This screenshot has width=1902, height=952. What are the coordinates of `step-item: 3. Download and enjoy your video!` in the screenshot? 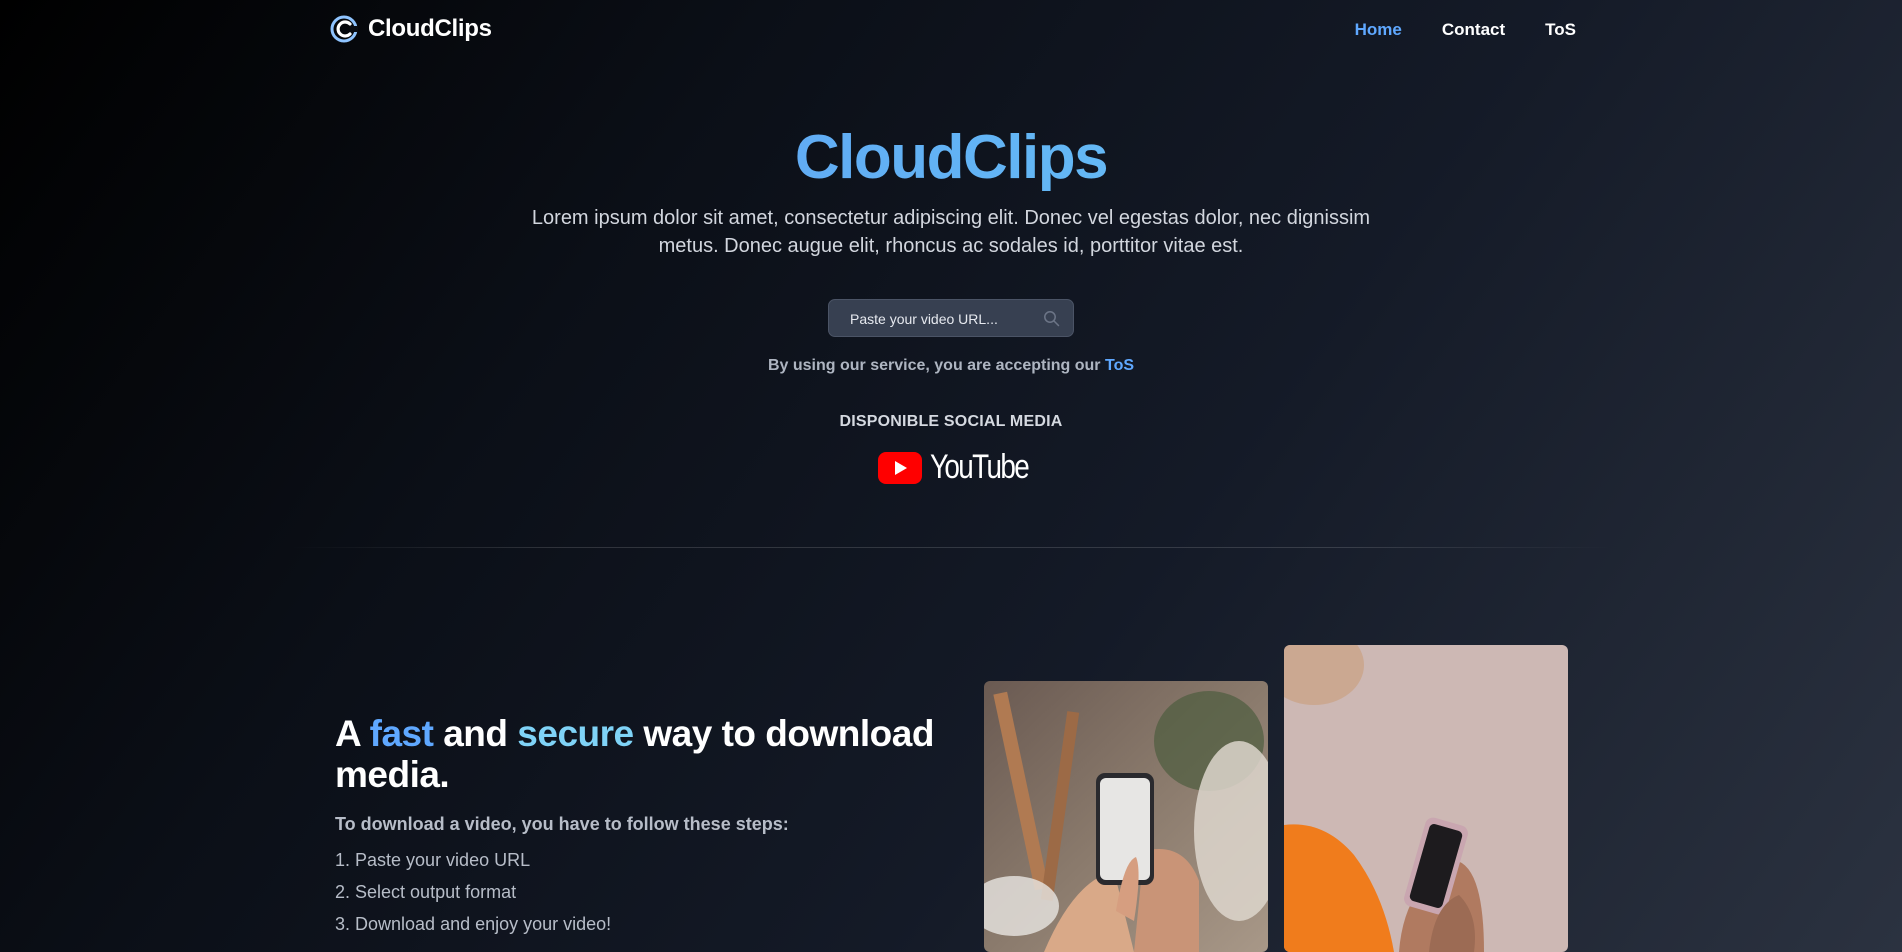 It's located at (473, 924).